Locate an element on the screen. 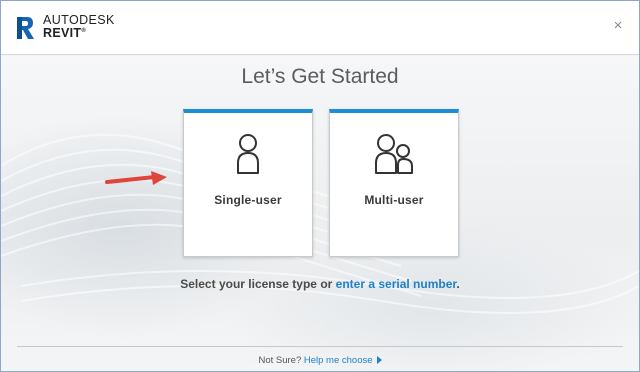  footer: Not Sure? Help me choose is located at coordinates (320, 360).